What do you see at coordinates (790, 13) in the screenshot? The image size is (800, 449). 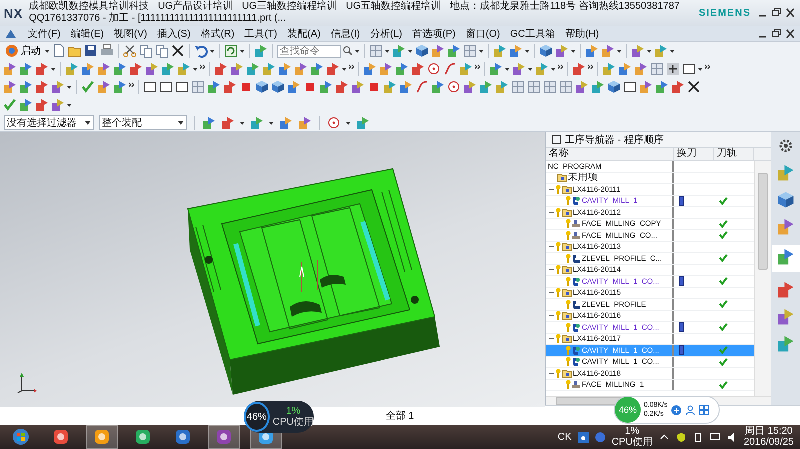 I see `close-icon` at bounding box center [790, 13].